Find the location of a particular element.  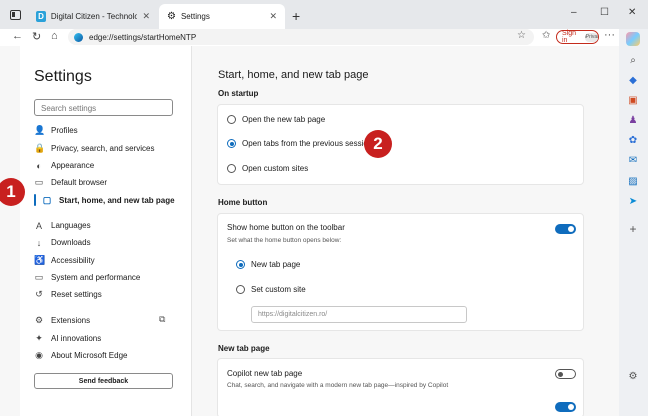

address-bar: edge://settings/startHomeNTP is located at coordinates (301, 37).